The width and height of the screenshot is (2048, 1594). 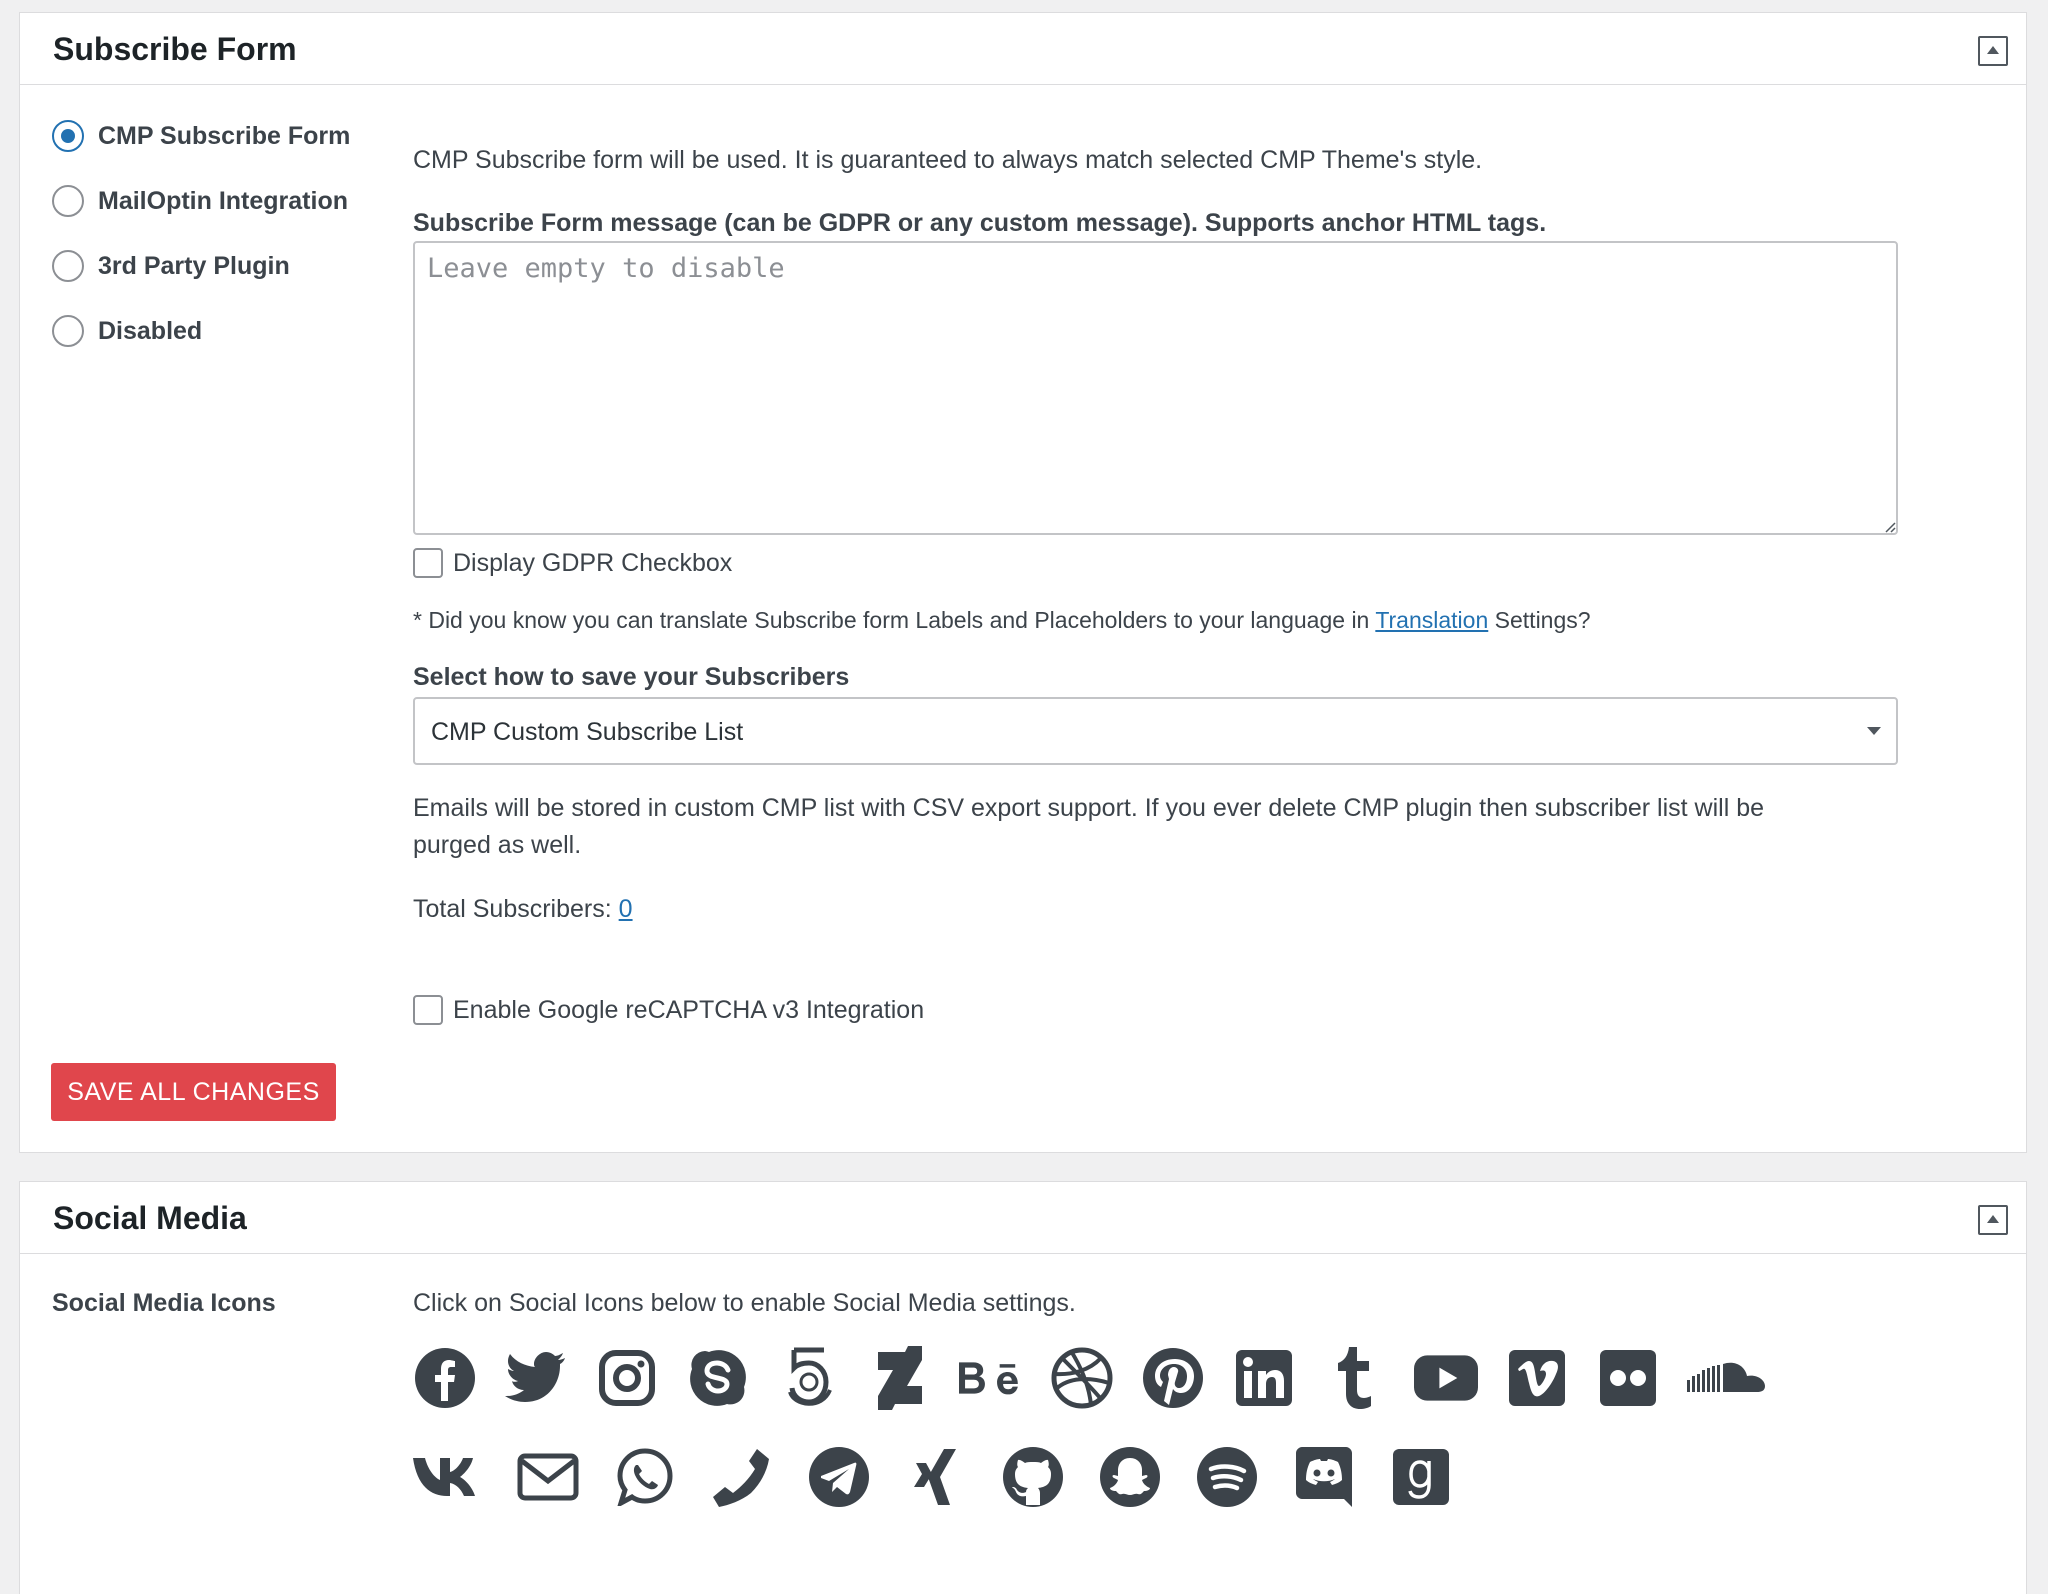 I want to click on discord-icon, so click(x=1324, y=1477).